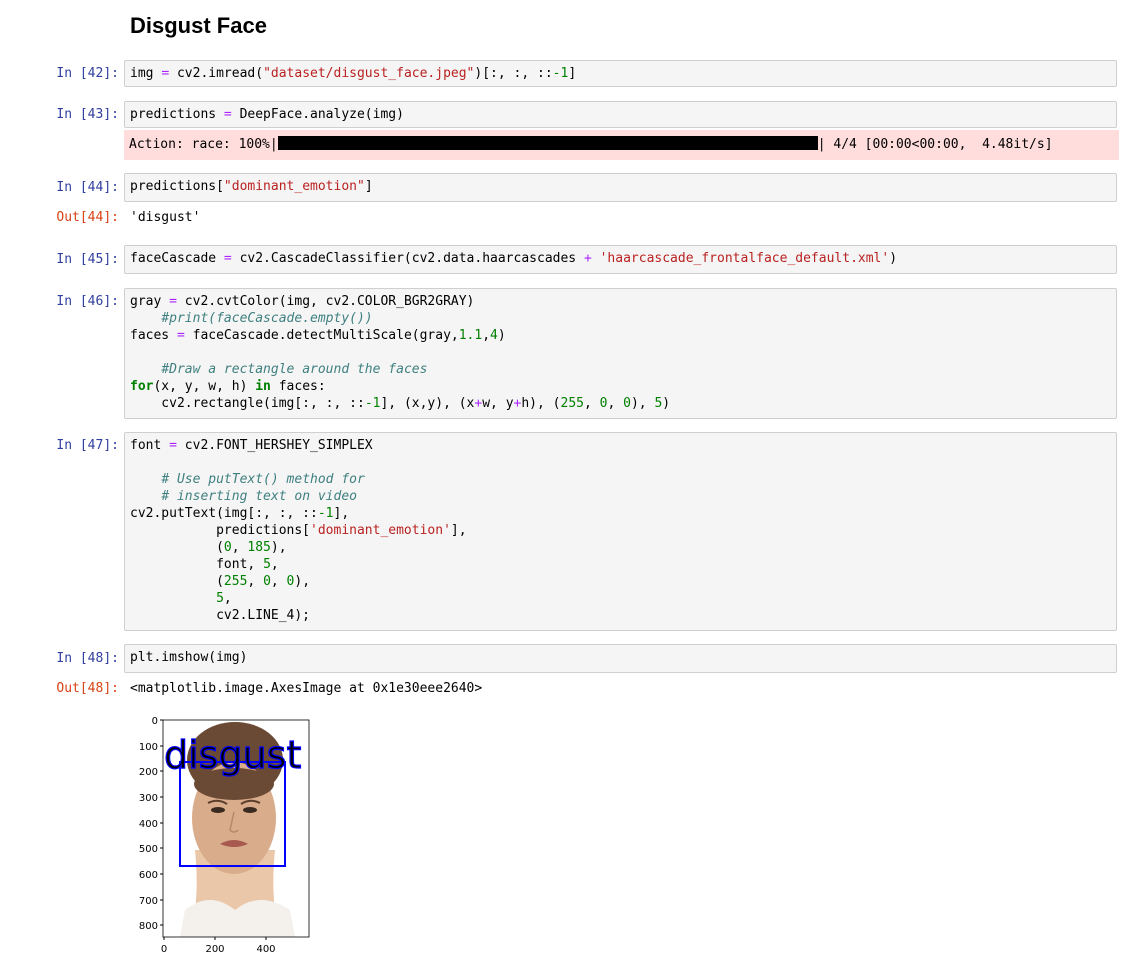 The image size is (1141, 966). What do you see at coordinates (935, 144) in the screenshot?
I see `progress-suffix: | 4/4 [00:00<00:00, 4.48it/s]` at bounding box center [935, 144].